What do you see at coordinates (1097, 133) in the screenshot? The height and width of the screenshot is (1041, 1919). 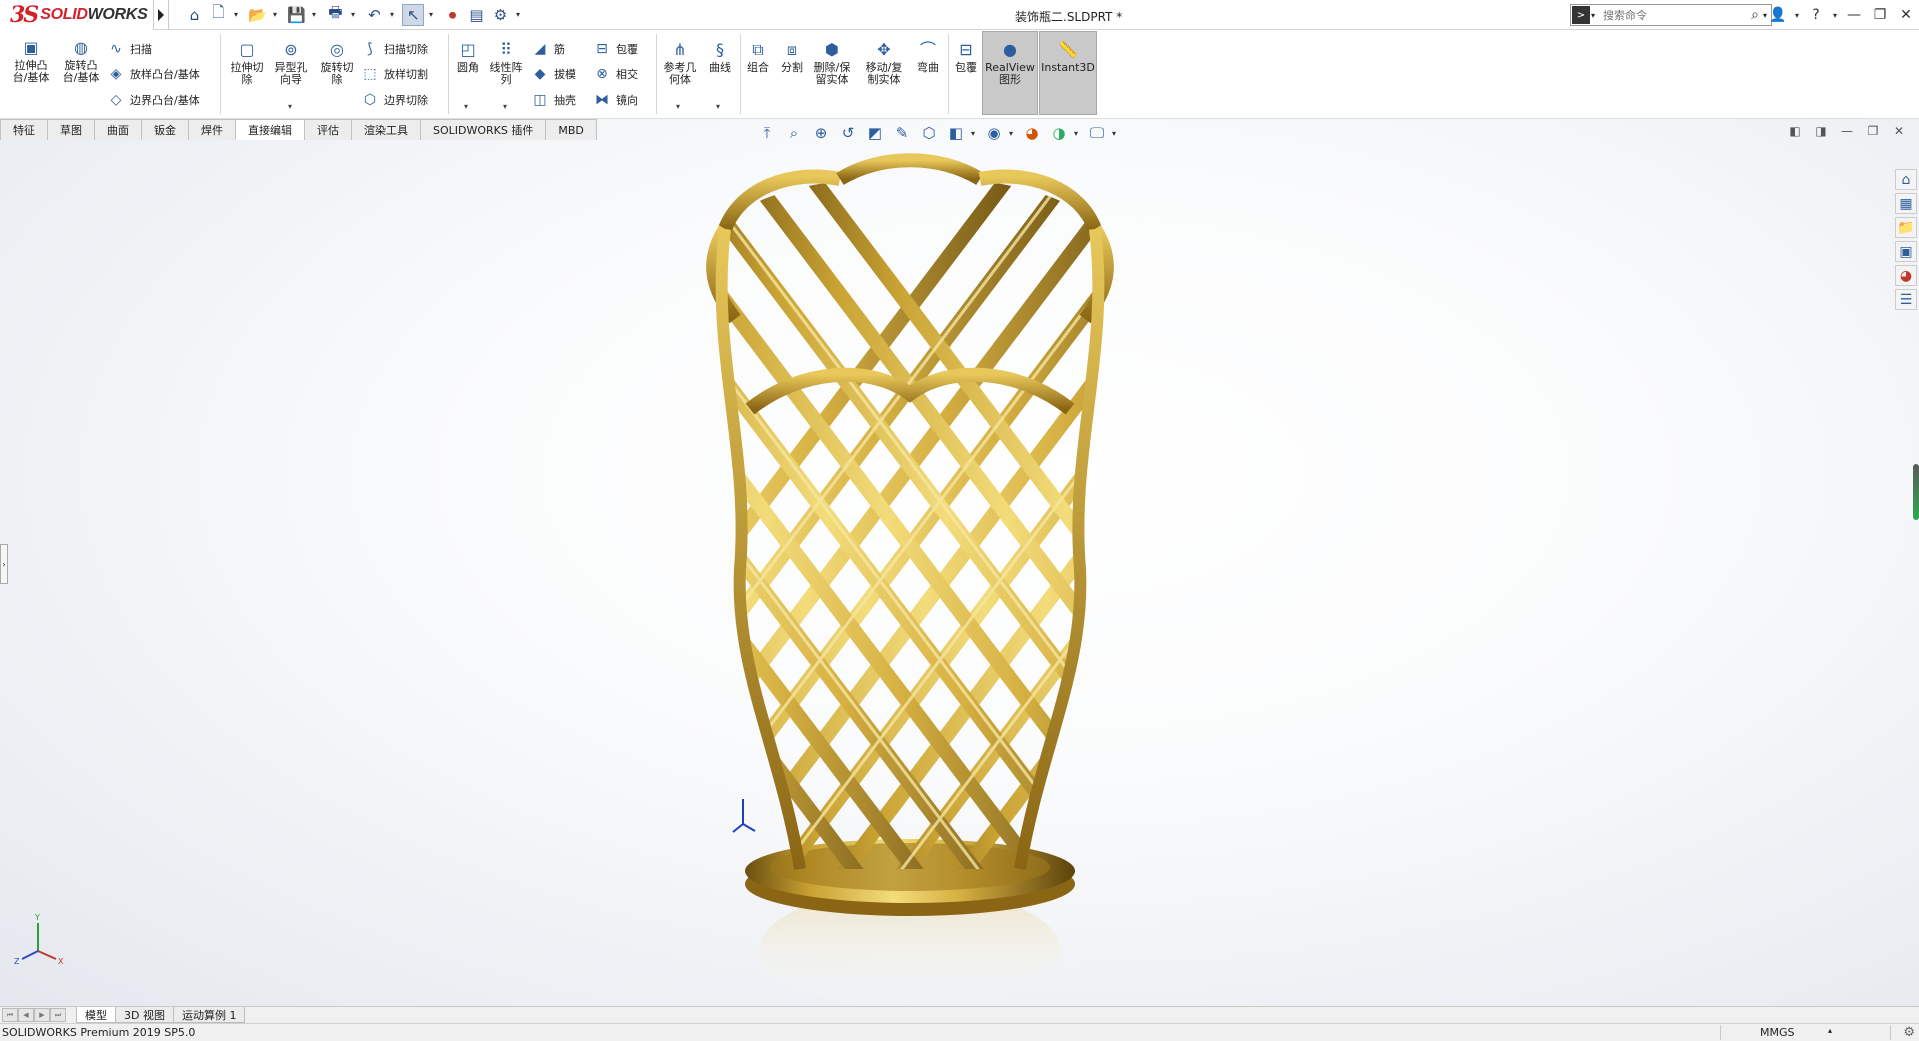 I see `view-settings-monitor-icon: 🖵` at bounding box center [1097, 133].